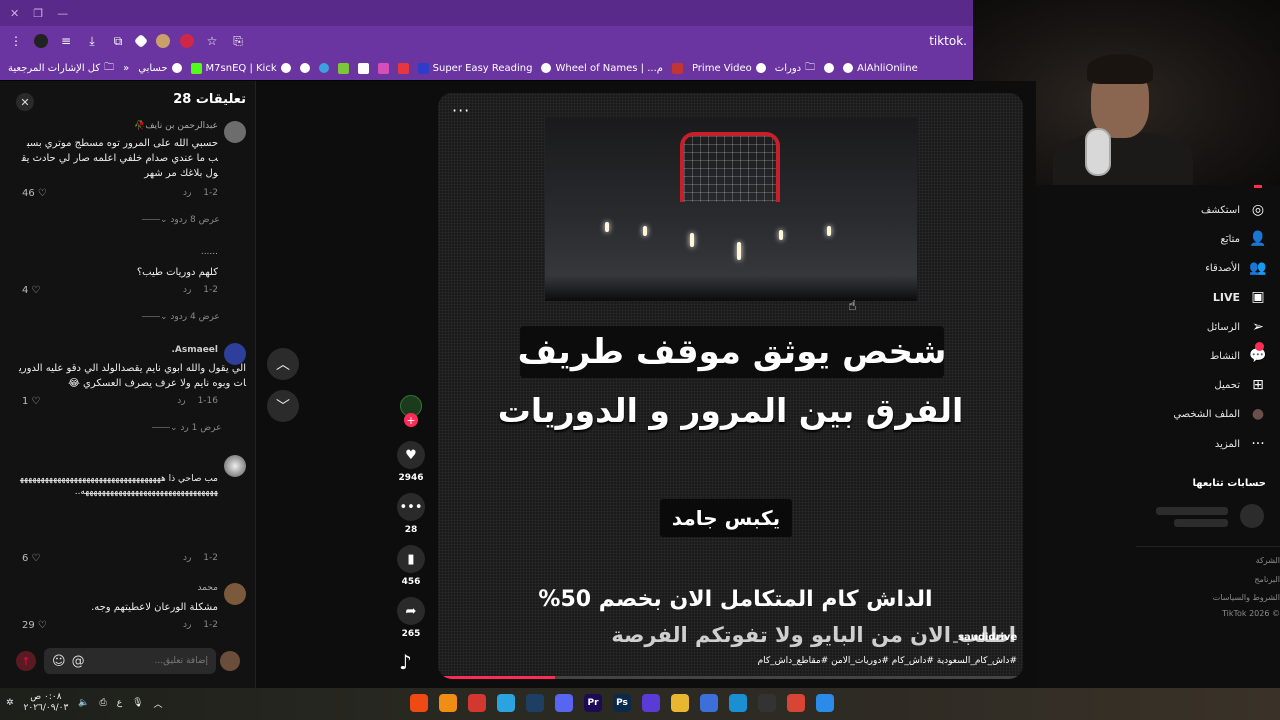 This screenshot has width=1280, height=720. Describe the element at coordinates (709, 703) in the screenshot. I see `store-app-icon` at that location.